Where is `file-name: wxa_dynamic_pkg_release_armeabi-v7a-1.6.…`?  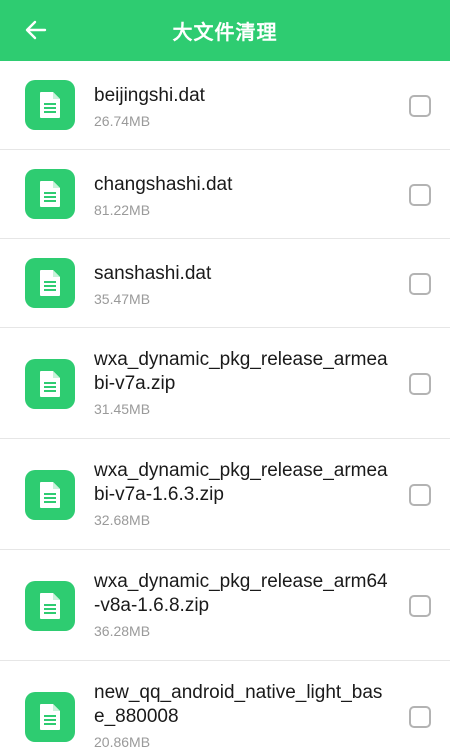 file-name: wxa_dynamic_pkg_release_armeabi-v7a-1.6.… is located at coordinates (241, 482).